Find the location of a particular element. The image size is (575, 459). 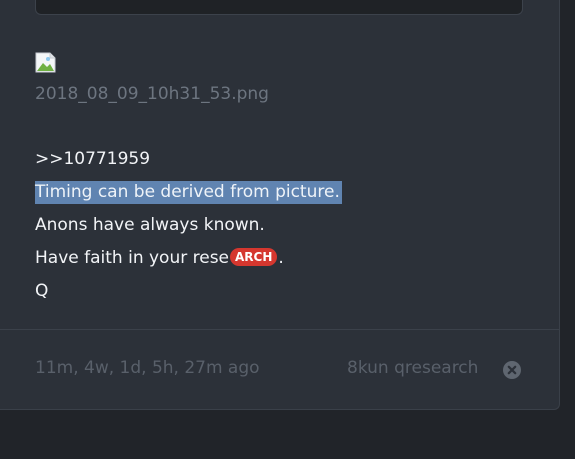

post-time-ago: 11m, 4w, 1d, 5h, 27m ago is located at coordinates (147, 368).